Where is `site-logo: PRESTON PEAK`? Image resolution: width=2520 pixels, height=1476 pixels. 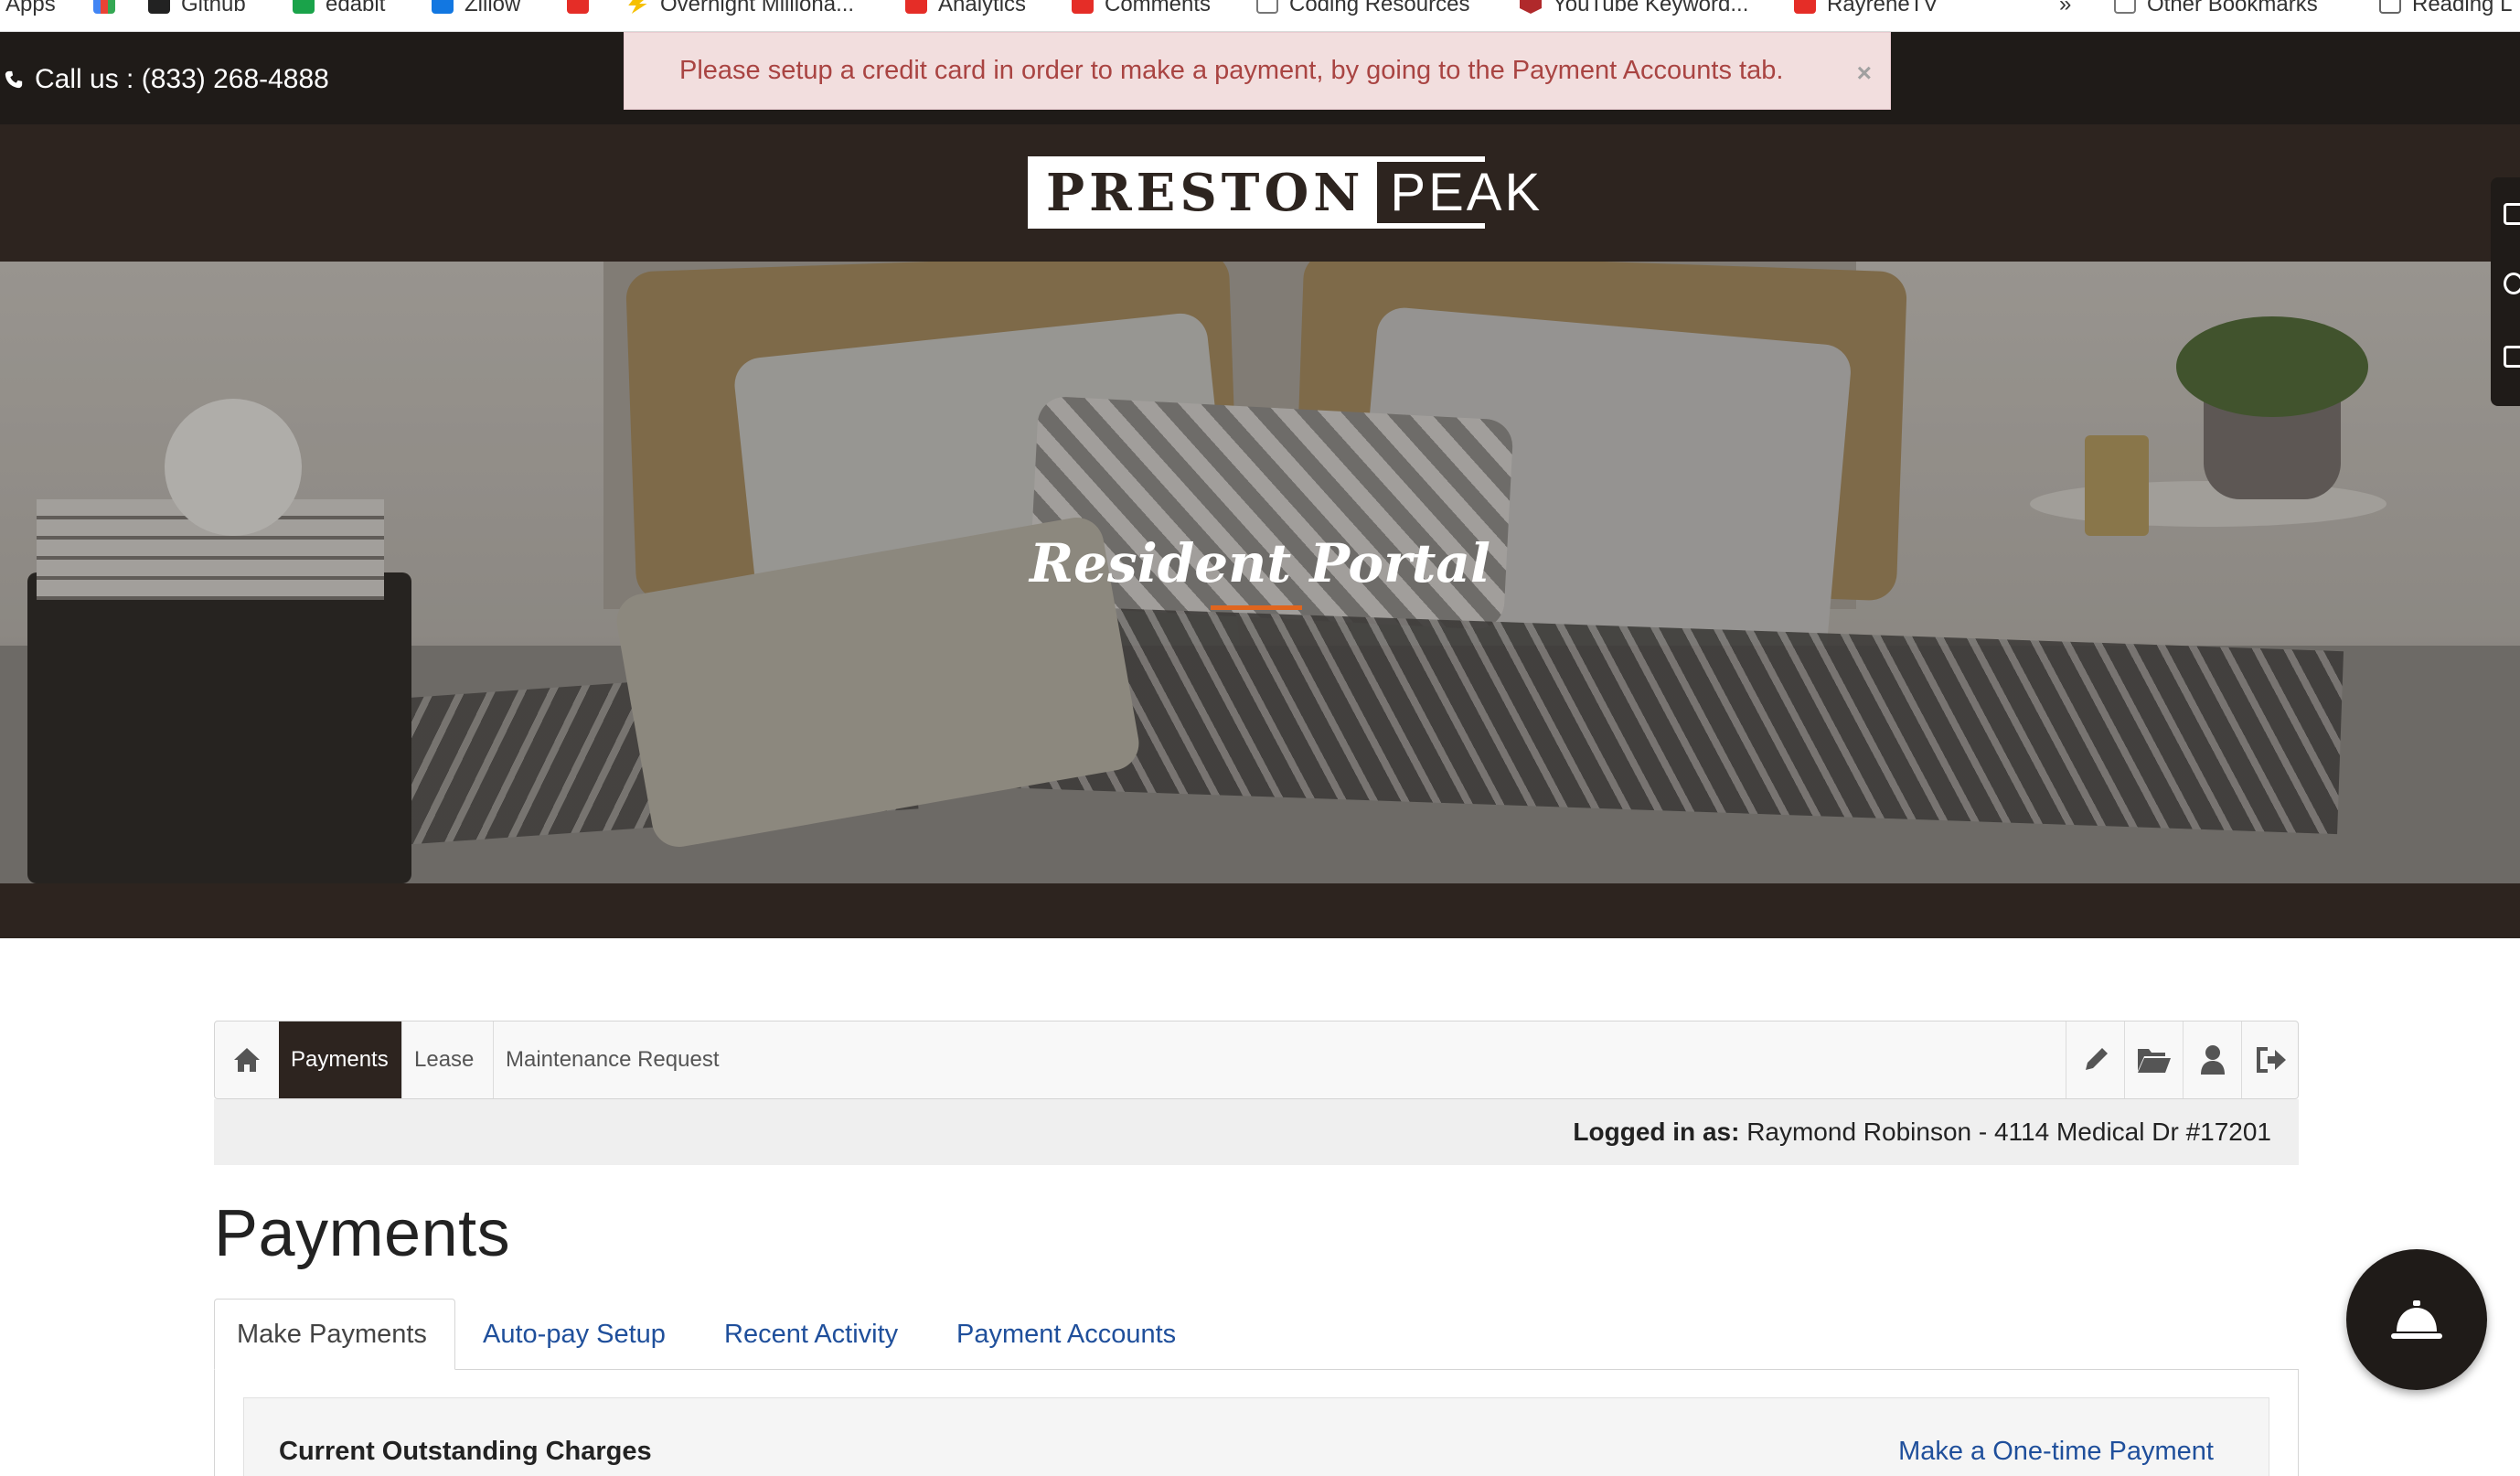
site-logo: PRESTON PEAK is located at coordinates (1292, 192).